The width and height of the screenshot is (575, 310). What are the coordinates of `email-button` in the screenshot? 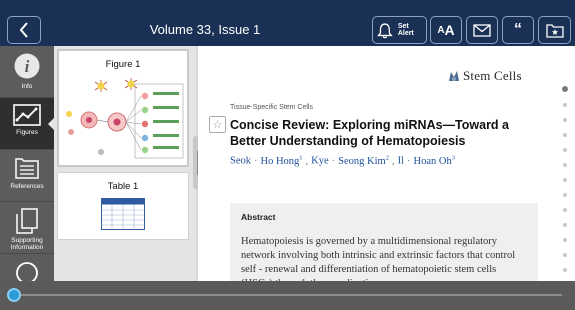 It's located at (482, 30).